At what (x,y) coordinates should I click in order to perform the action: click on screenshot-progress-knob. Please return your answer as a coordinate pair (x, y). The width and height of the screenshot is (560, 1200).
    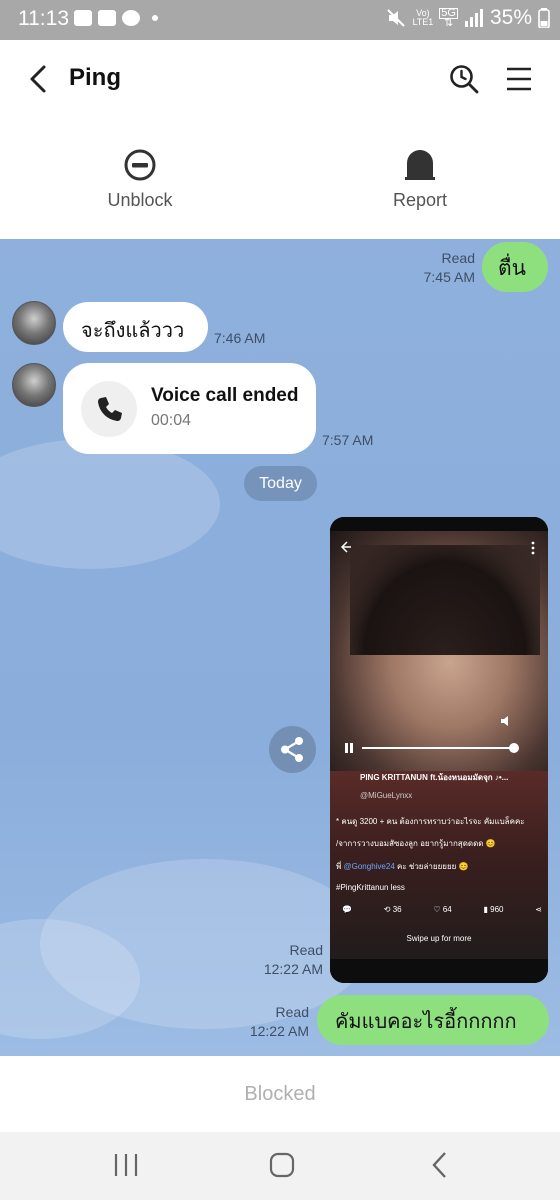
    Looking at the image, I should click on (514, 748).